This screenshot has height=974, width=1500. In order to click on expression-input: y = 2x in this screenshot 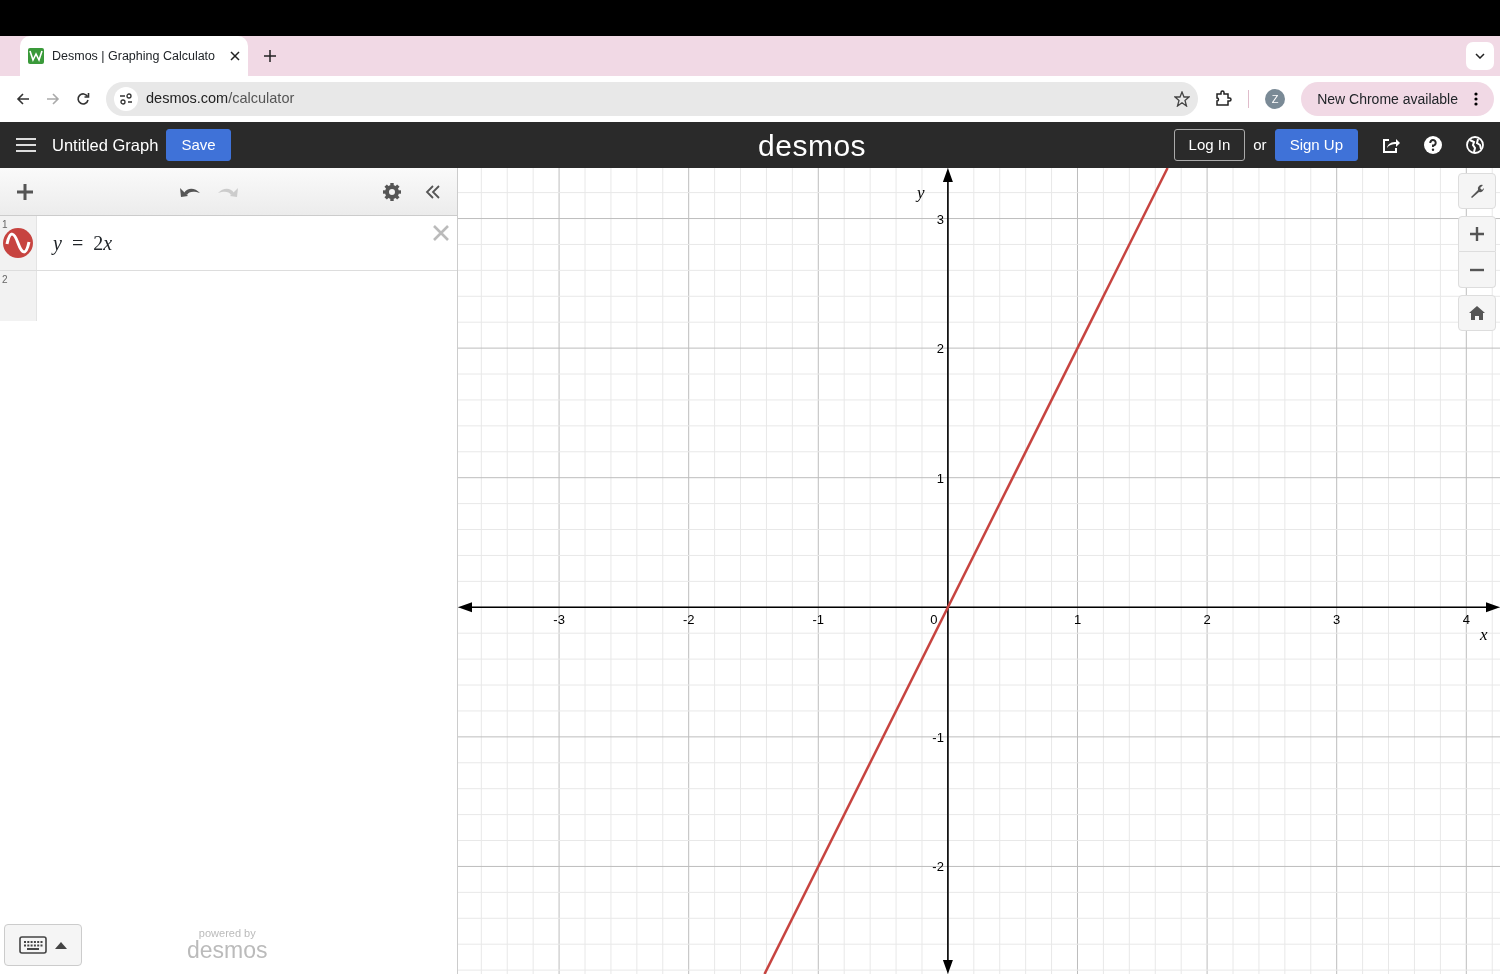, I will do `click(83, 243)`.